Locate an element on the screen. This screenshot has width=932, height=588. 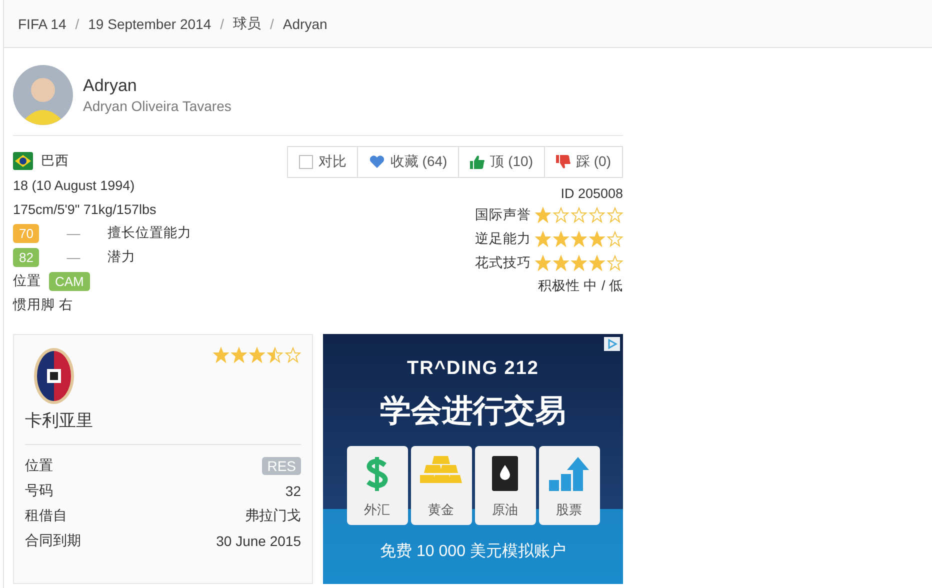
skill-label: 逆足能力 is located at coordinates (503, 239).